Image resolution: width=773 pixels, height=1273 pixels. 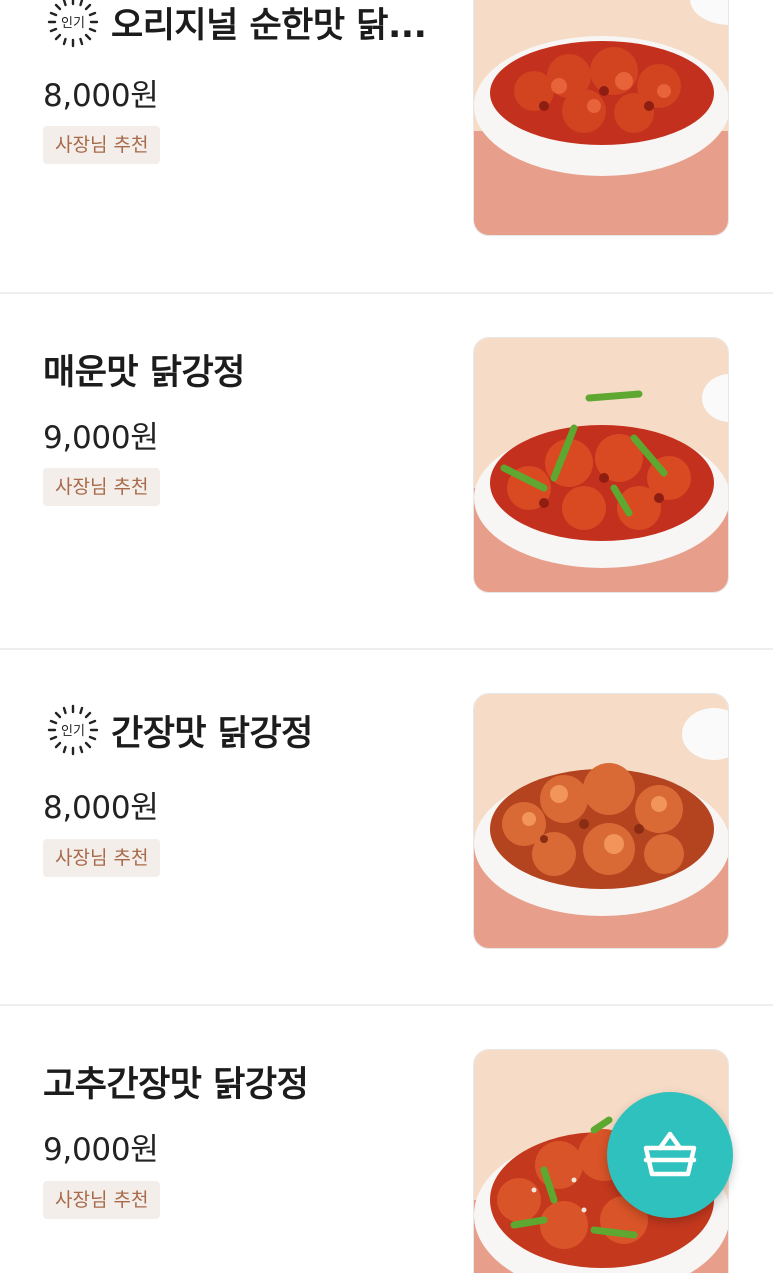 What do you see at coordinates (601, 821) in the screenshot?
I see `soy-chicken-photo` at bounding box center [601, 821].